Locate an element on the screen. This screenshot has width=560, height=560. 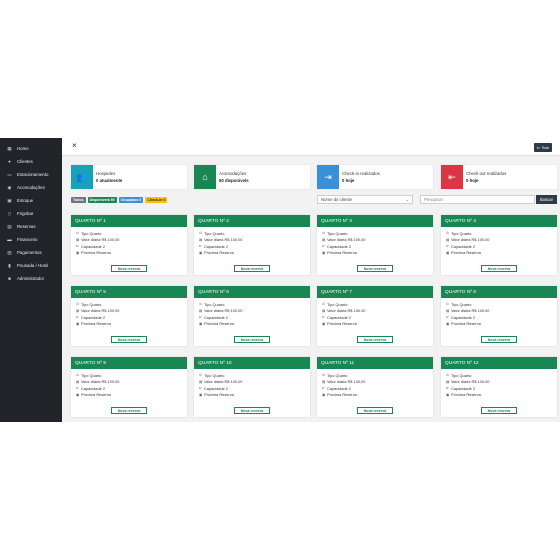
filter-badge: Ocupados 0 is located at coordinates (131, 200).